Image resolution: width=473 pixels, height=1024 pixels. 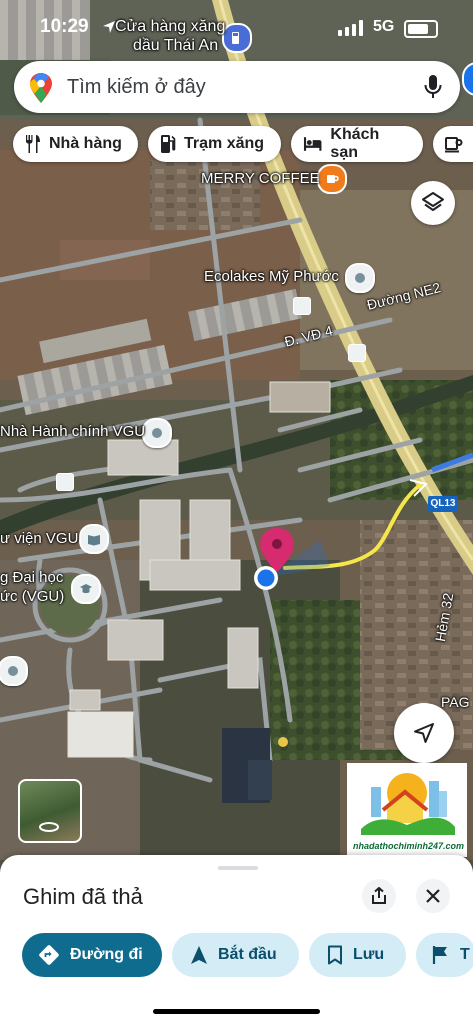 I want to click on google-maps-logo-icon, so click(x=41, y=88).